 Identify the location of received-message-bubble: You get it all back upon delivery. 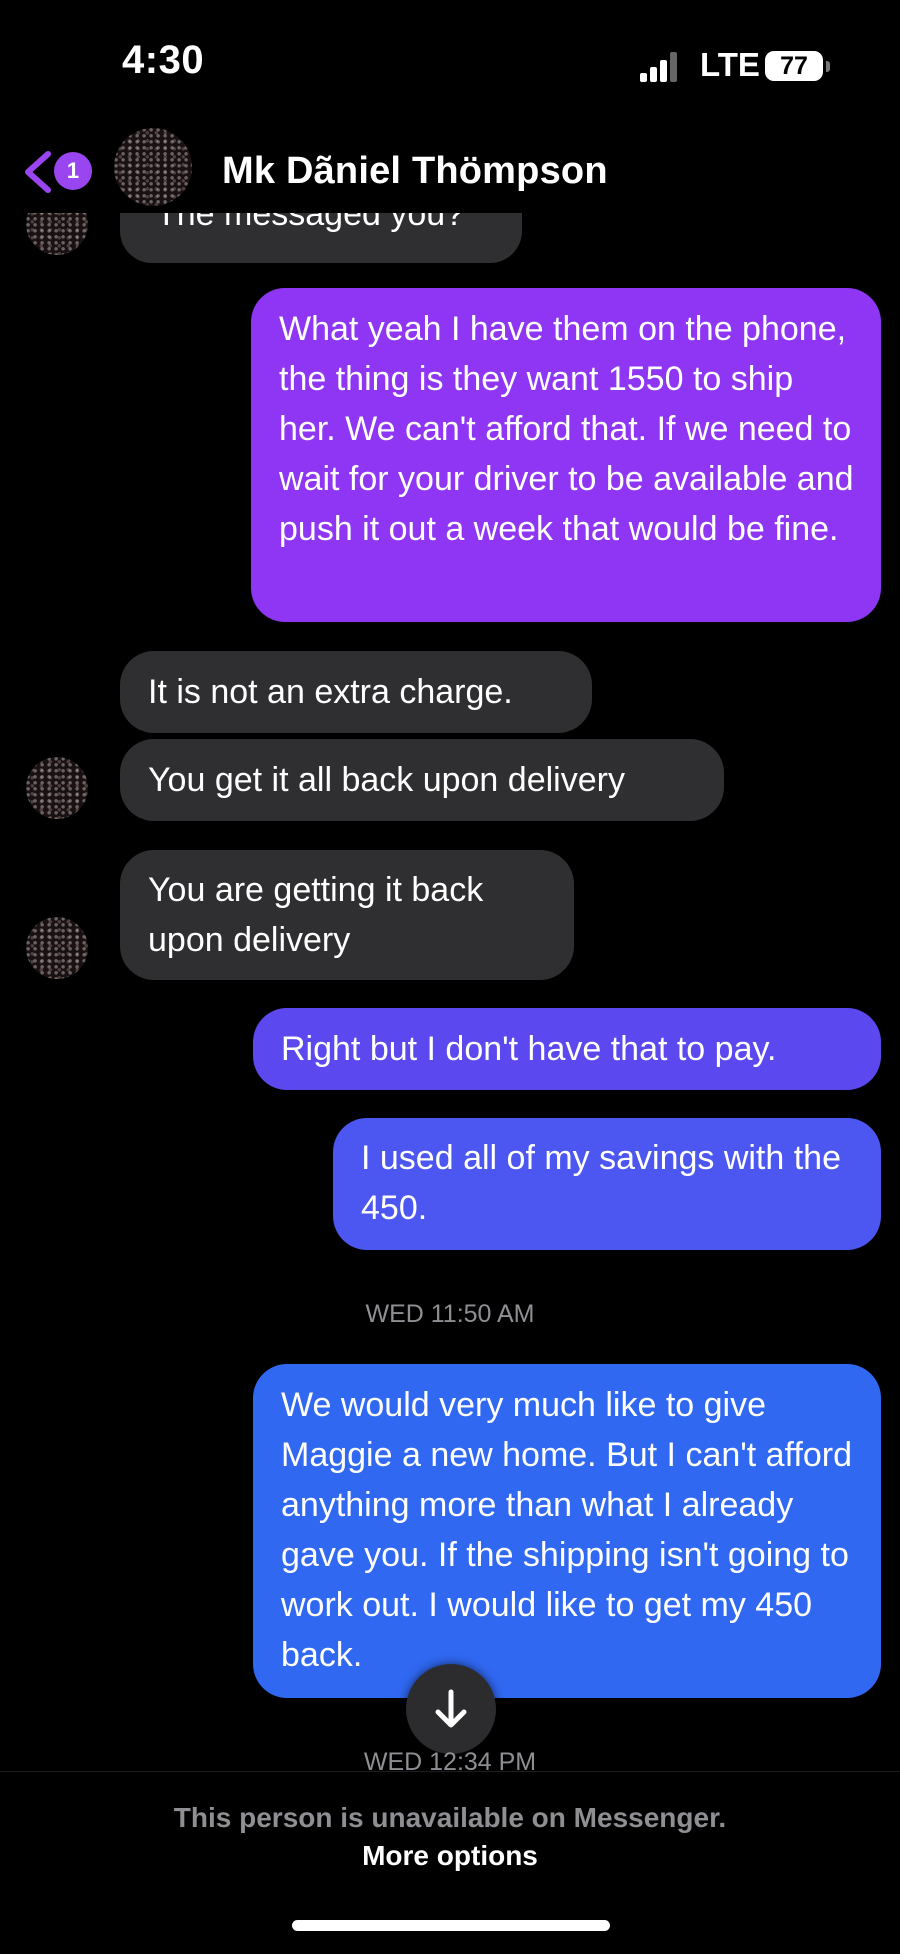
(422, 780).